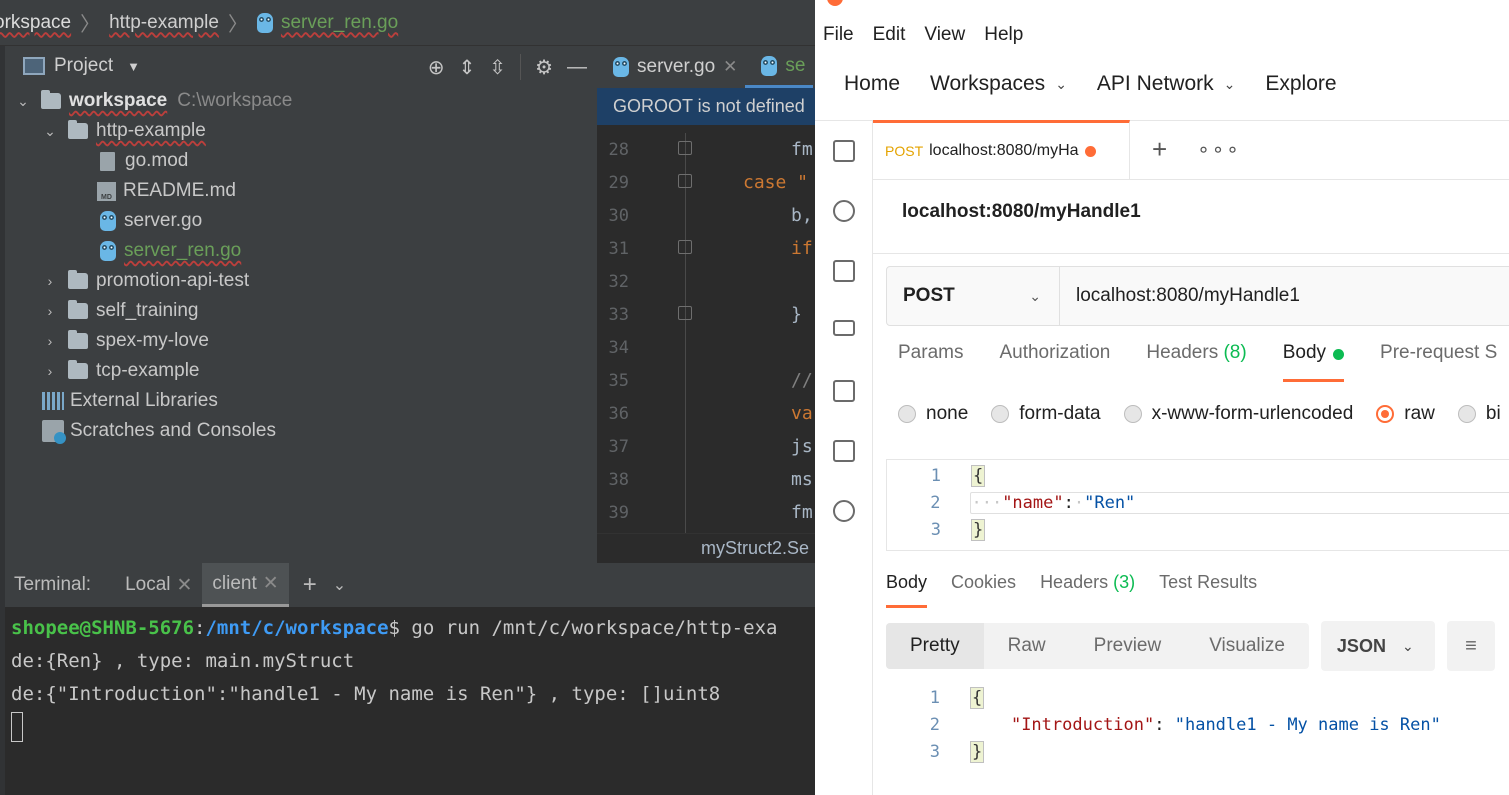  What do you see at coordinates (844, 451) in the screenshot?
I see `flows-icon` at bounding box center [844, 451].